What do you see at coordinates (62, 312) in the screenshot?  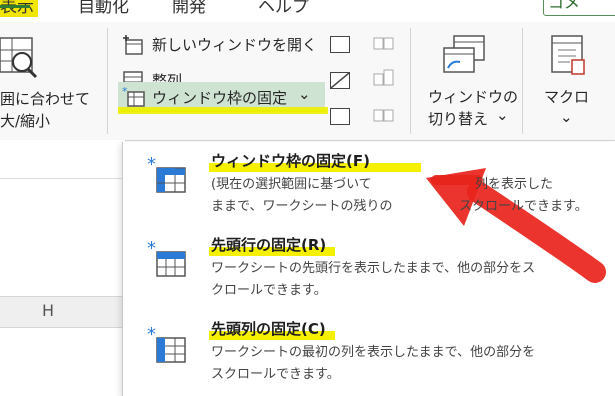 I see `column-header-h: H` at bounding box center [62, 312].